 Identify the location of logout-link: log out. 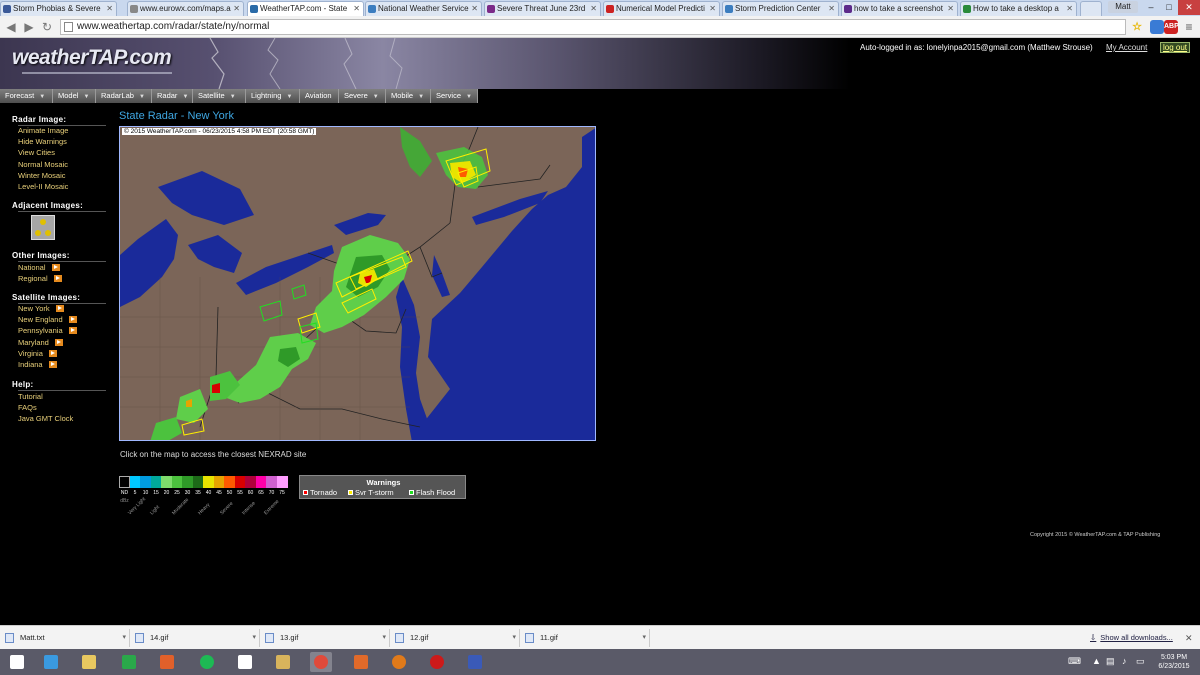
(1175, 47).